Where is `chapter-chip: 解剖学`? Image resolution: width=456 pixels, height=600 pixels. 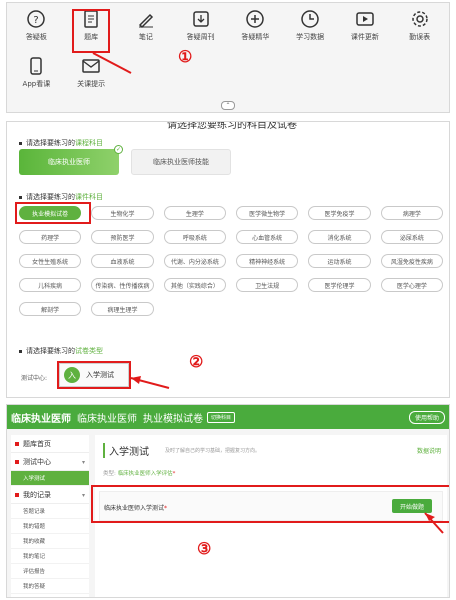
chapter-chip: 解剖学 is located at coordinates (50, 309).